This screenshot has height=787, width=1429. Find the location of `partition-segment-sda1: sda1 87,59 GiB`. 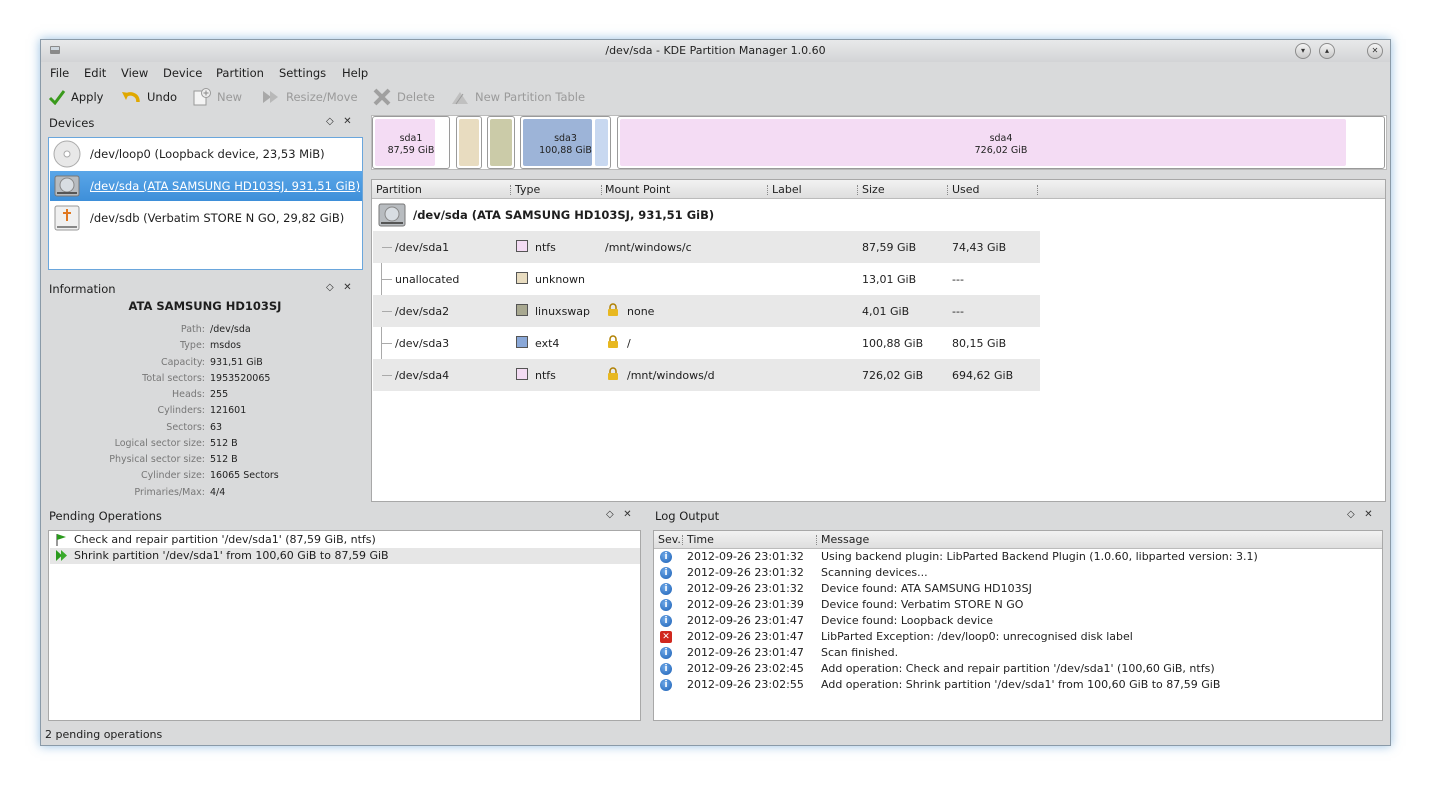

partition-segment-sda1: sda1 87,59 GiB is located at coordinates (411, 142).